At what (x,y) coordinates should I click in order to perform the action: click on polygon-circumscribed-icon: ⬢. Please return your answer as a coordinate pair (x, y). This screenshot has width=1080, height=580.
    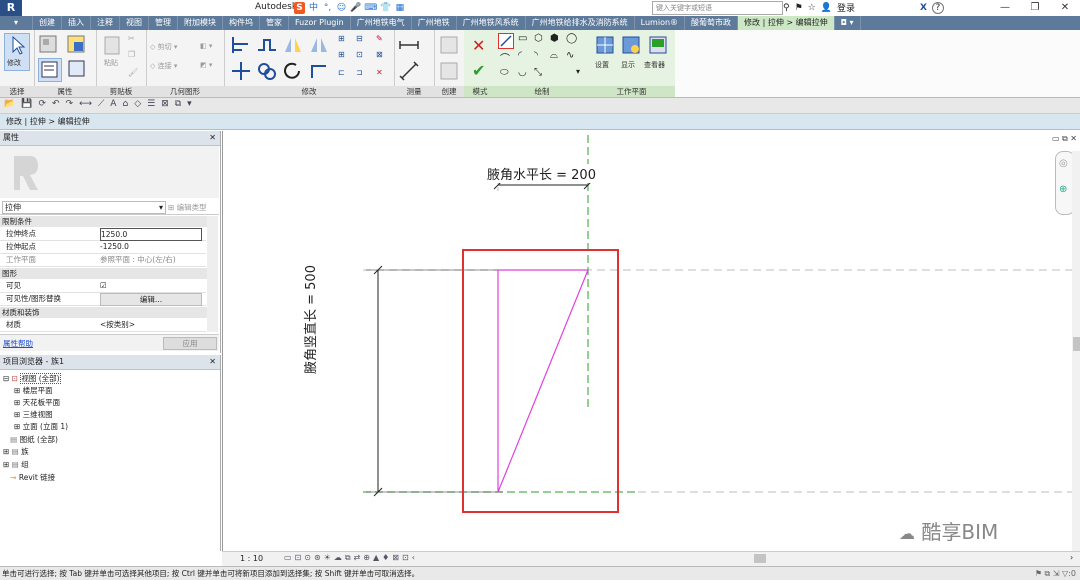
    Looking at the image, I should click on (557, 40).